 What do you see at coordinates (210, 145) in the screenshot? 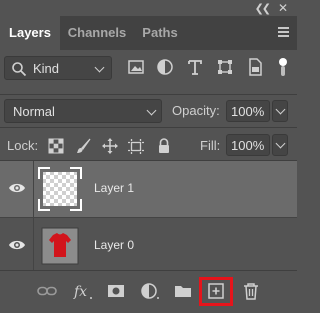
I see `fill-label: Fill:` at bounding box center [210, 145].